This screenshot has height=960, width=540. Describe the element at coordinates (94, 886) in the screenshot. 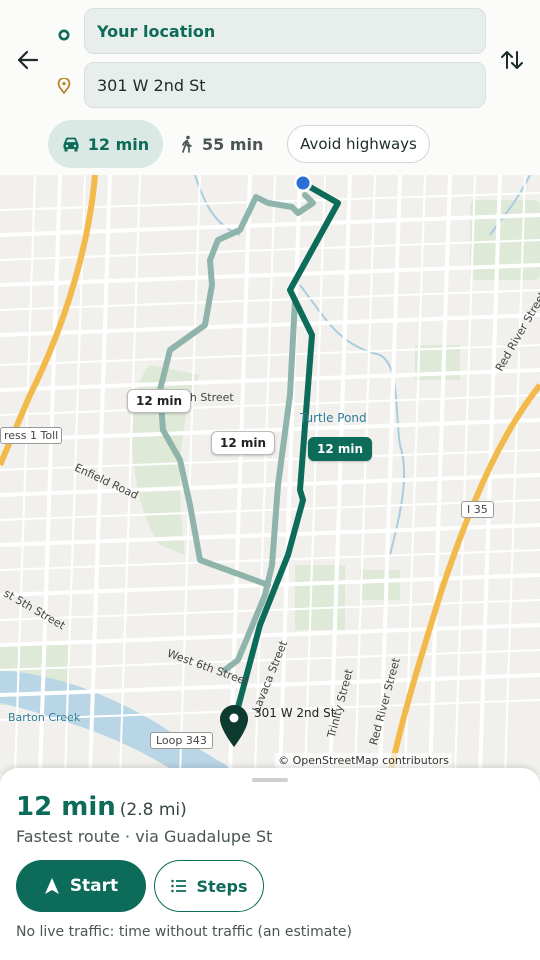

I see `start-button-label: Start` at that location.